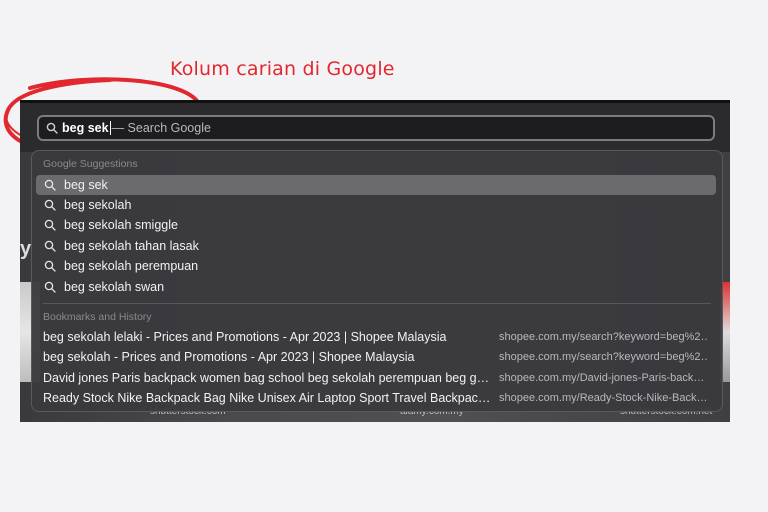 The height and width of the screenshot is (512, 768). I want to click on suggestion-item: beg sekolah swan, so click(376, 287).